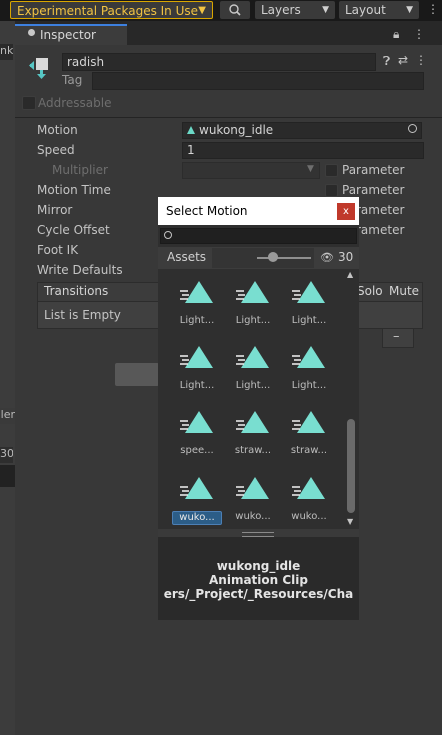 The height and width of the screenshot is (735, 442). I want to click on experimental-packages-label: Experimental Packages In Use, so click(108, 11).